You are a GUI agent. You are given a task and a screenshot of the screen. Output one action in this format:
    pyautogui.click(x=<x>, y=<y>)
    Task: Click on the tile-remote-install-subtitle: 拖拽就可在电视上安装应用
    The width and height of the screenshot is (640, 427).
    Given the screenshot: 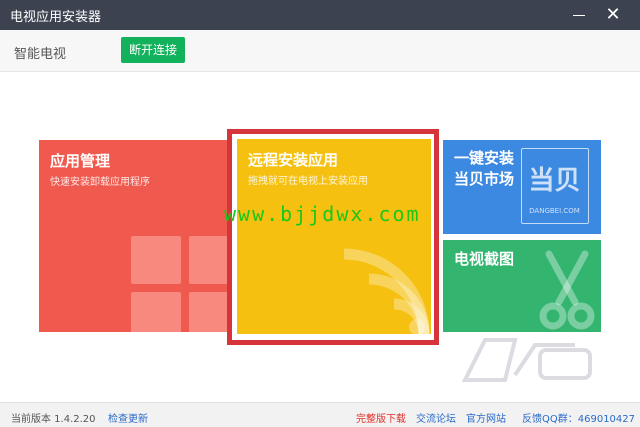 What is the action you would take?
    pyautogui.click(x=308, y=181)
    